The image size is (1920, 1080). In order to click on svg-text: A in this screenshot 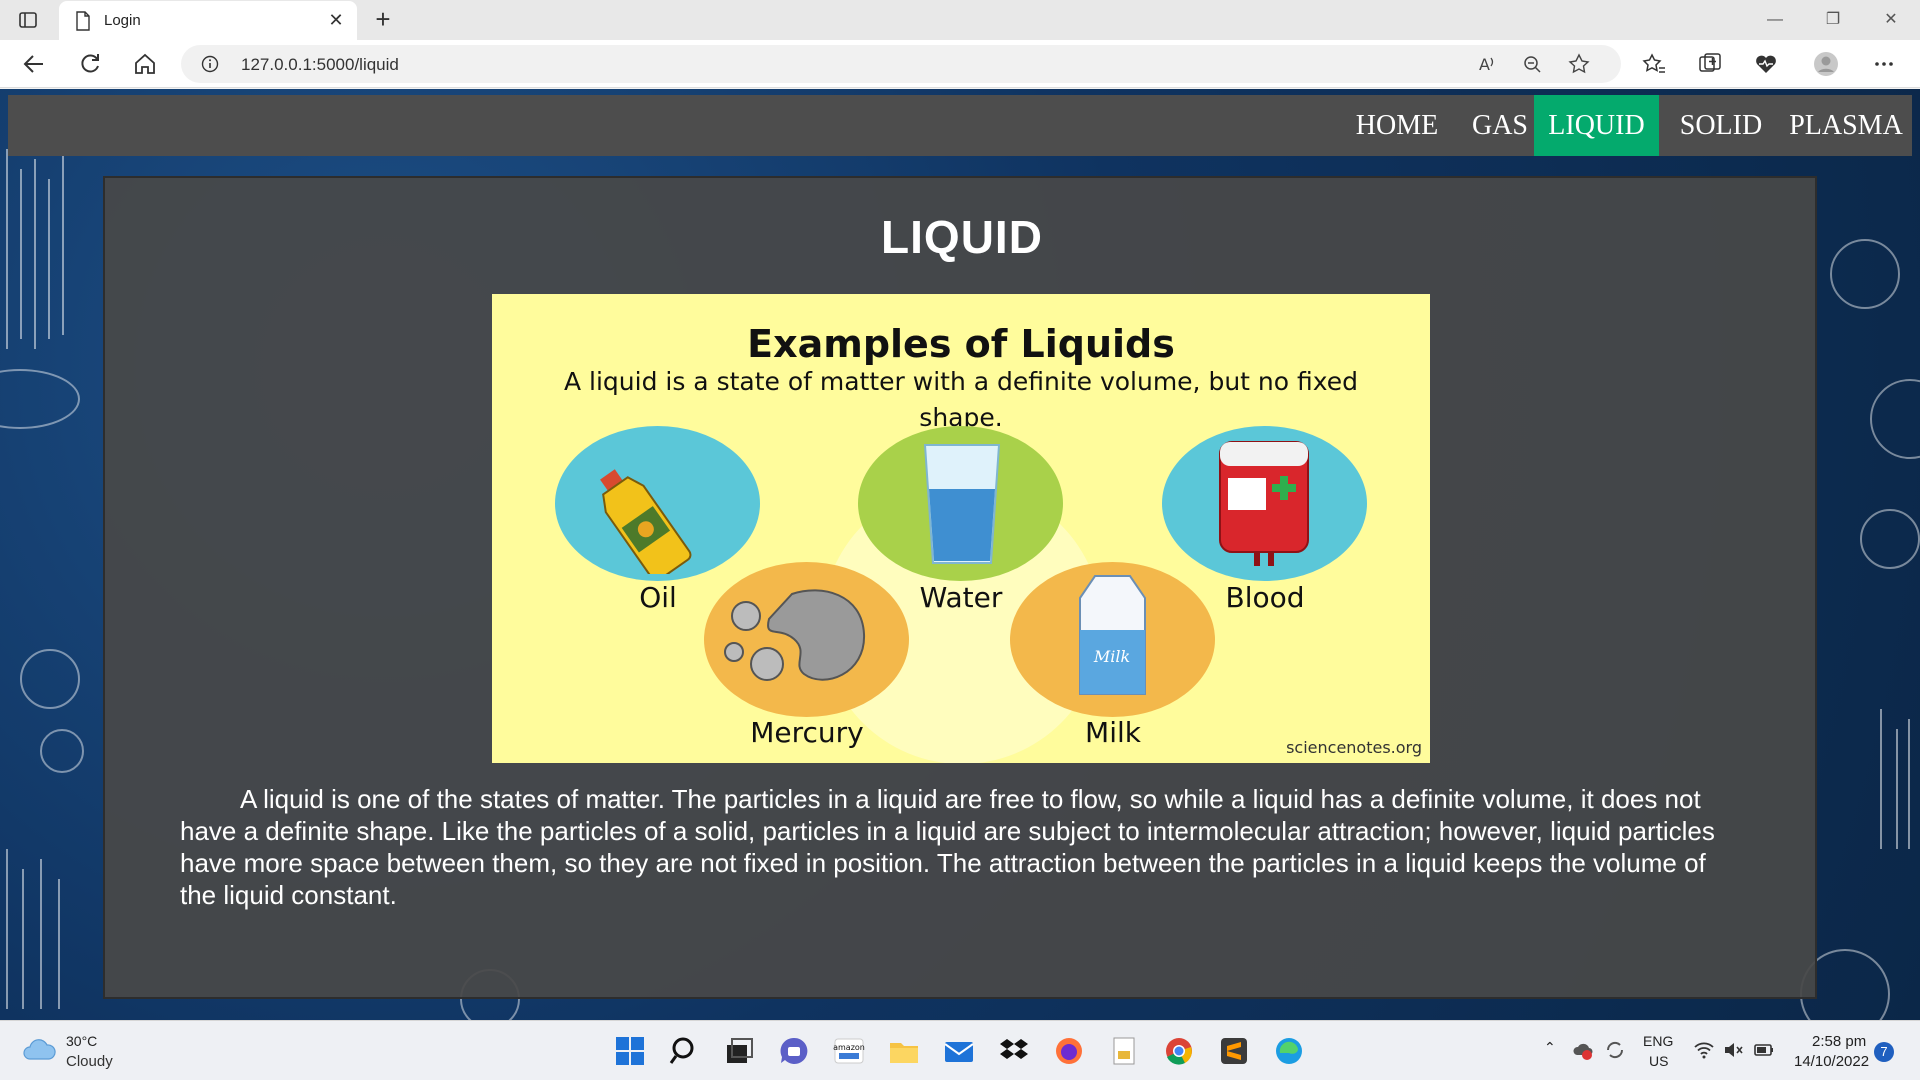, I will do `click(1484, 64)`.